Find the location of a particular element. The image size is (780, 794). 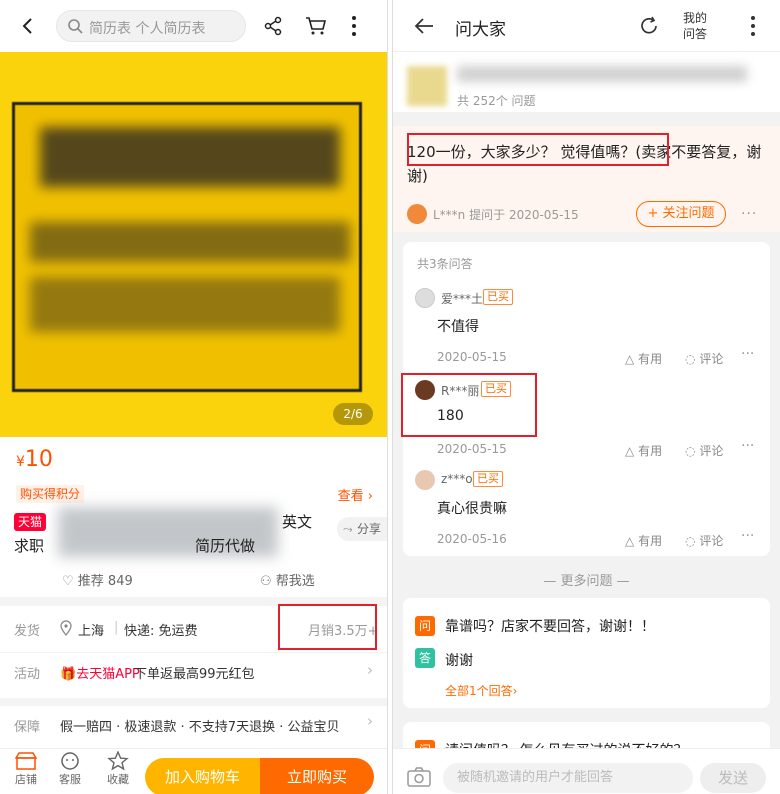

guarantee-row: 保障 假一赔四 · 极速退款 · 不支持7天退换 · 公益宝贝 › is located at coordinates (193, 727).